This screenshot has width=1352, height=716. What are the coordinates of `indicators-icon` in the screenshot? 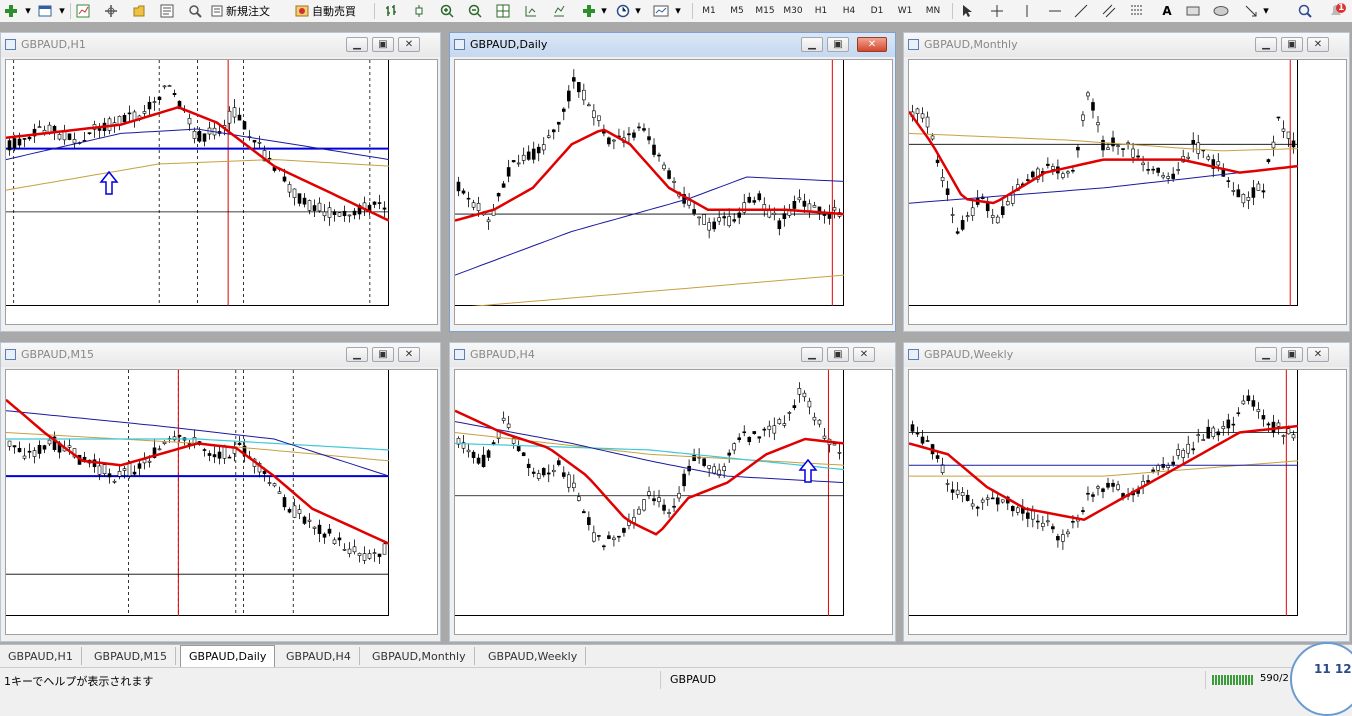 It's located at (589, 10).